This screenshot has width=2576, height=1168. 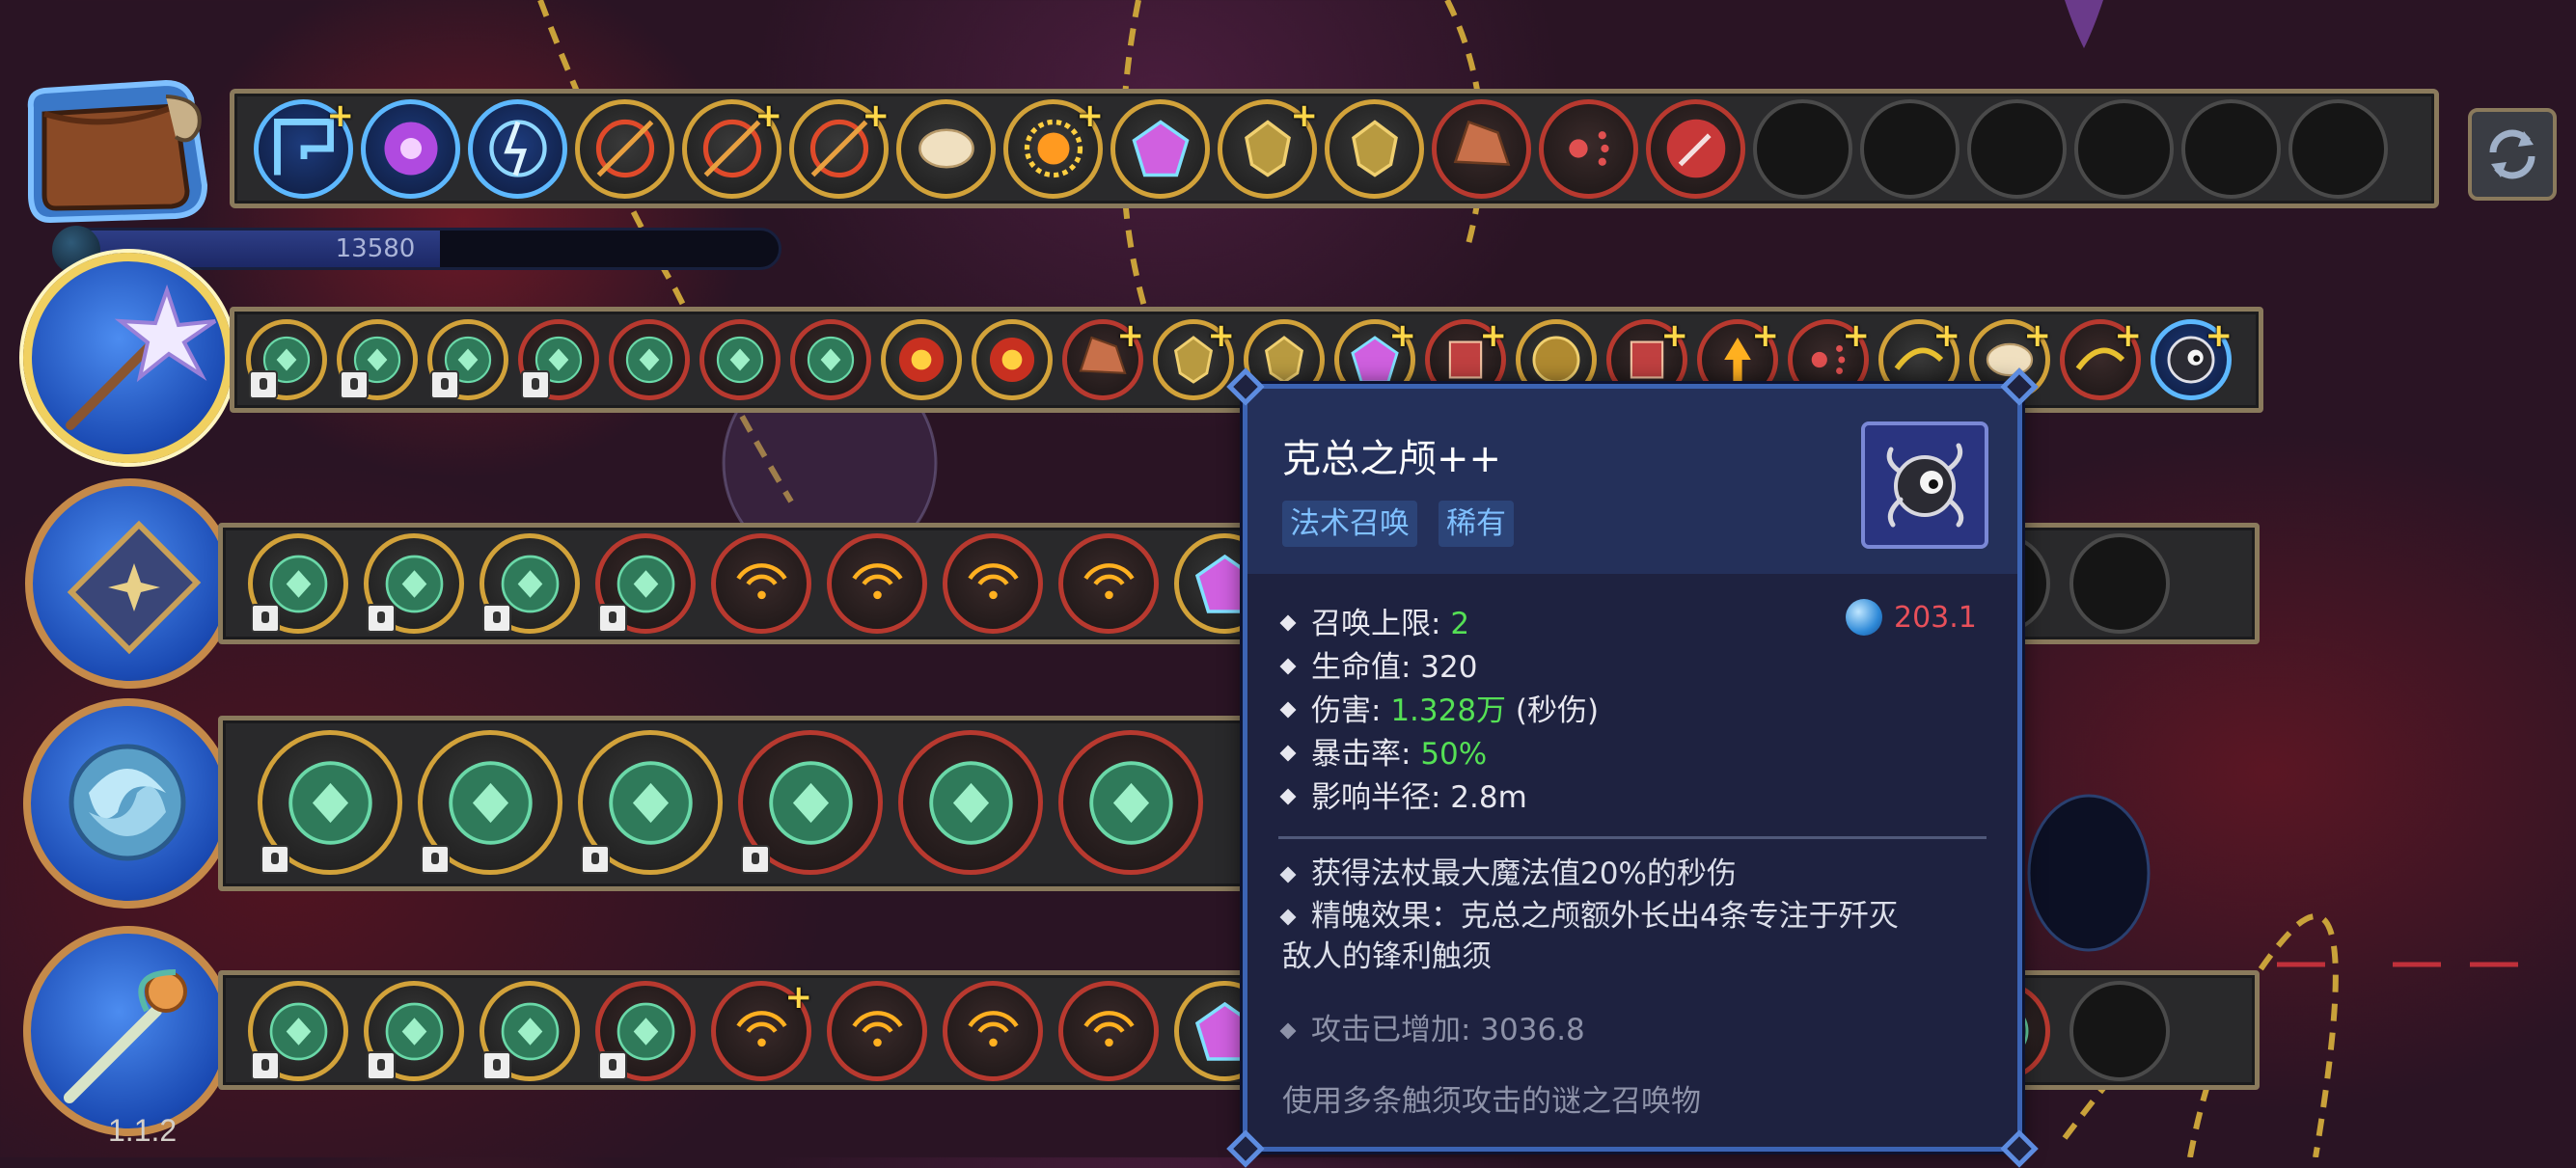 I want to click on wand-4-orb-staff-icon, so click(x=128, y=1031).